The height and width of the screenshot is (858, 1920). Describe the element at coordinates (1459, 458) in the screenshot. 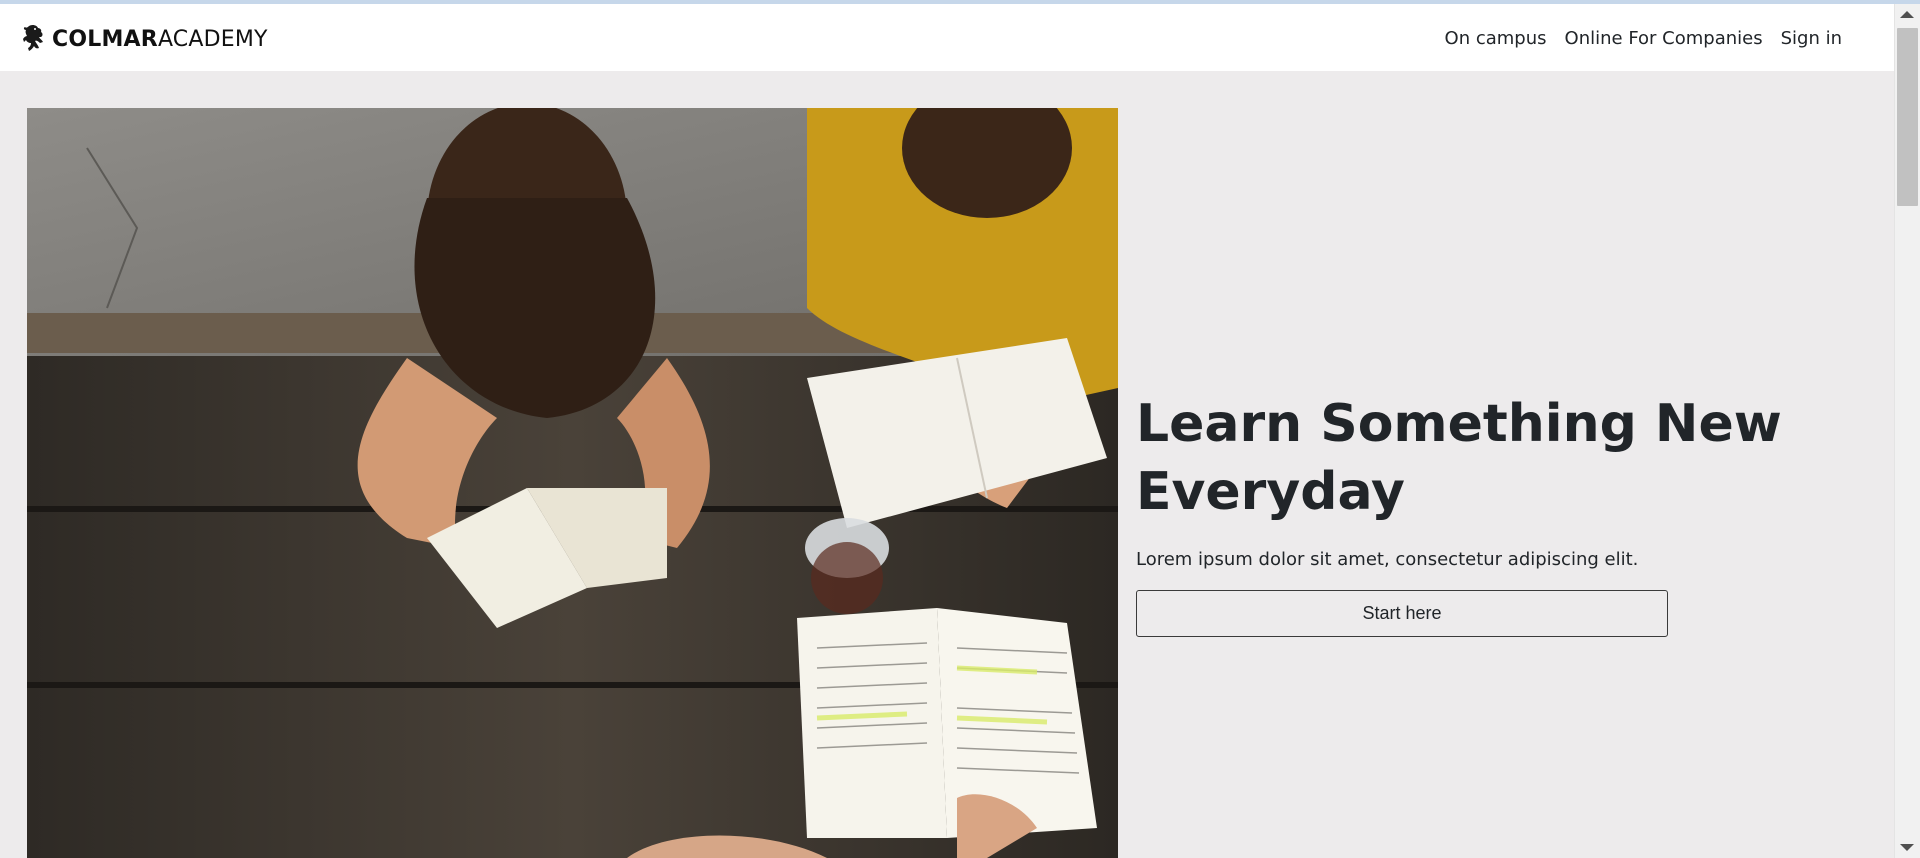

I see `hero-headline: Learn Something New Everyday` at that location.